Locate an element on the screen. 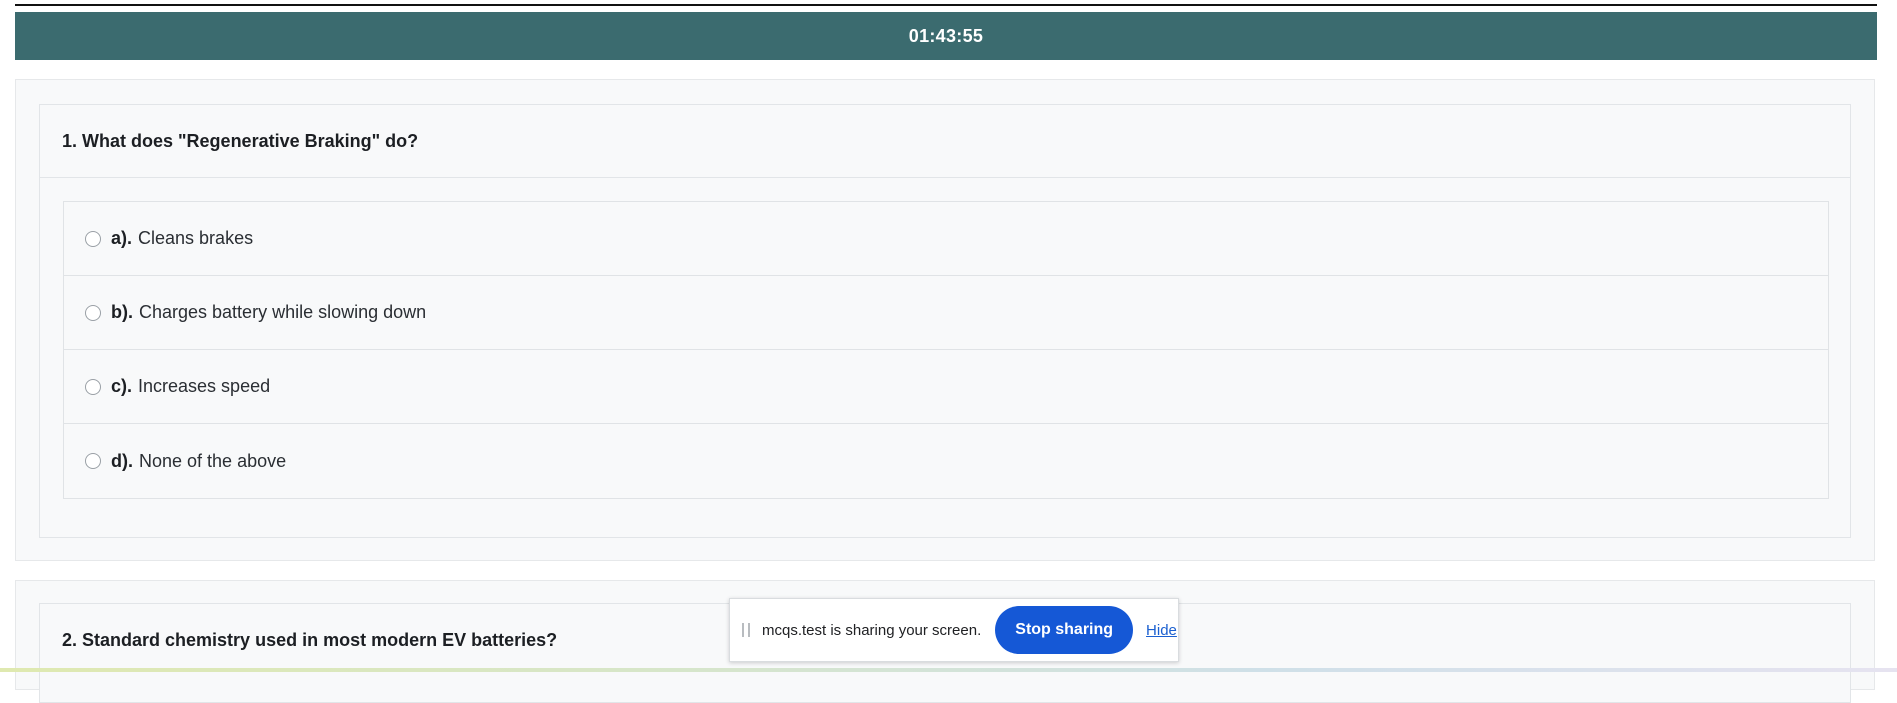 The height and width of the screenshot is (703, 1897). stop-sharing-button: Stop sharing is located at coordinates (1064, 630).